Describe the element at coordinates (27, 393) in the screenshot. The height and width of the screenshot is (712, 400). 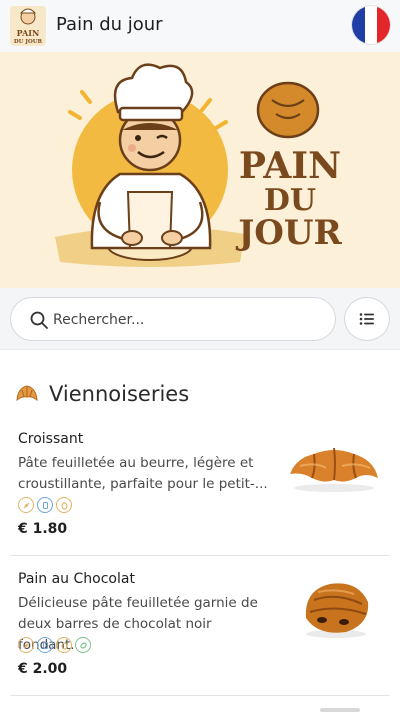
I see `croissant-icon` at that location.